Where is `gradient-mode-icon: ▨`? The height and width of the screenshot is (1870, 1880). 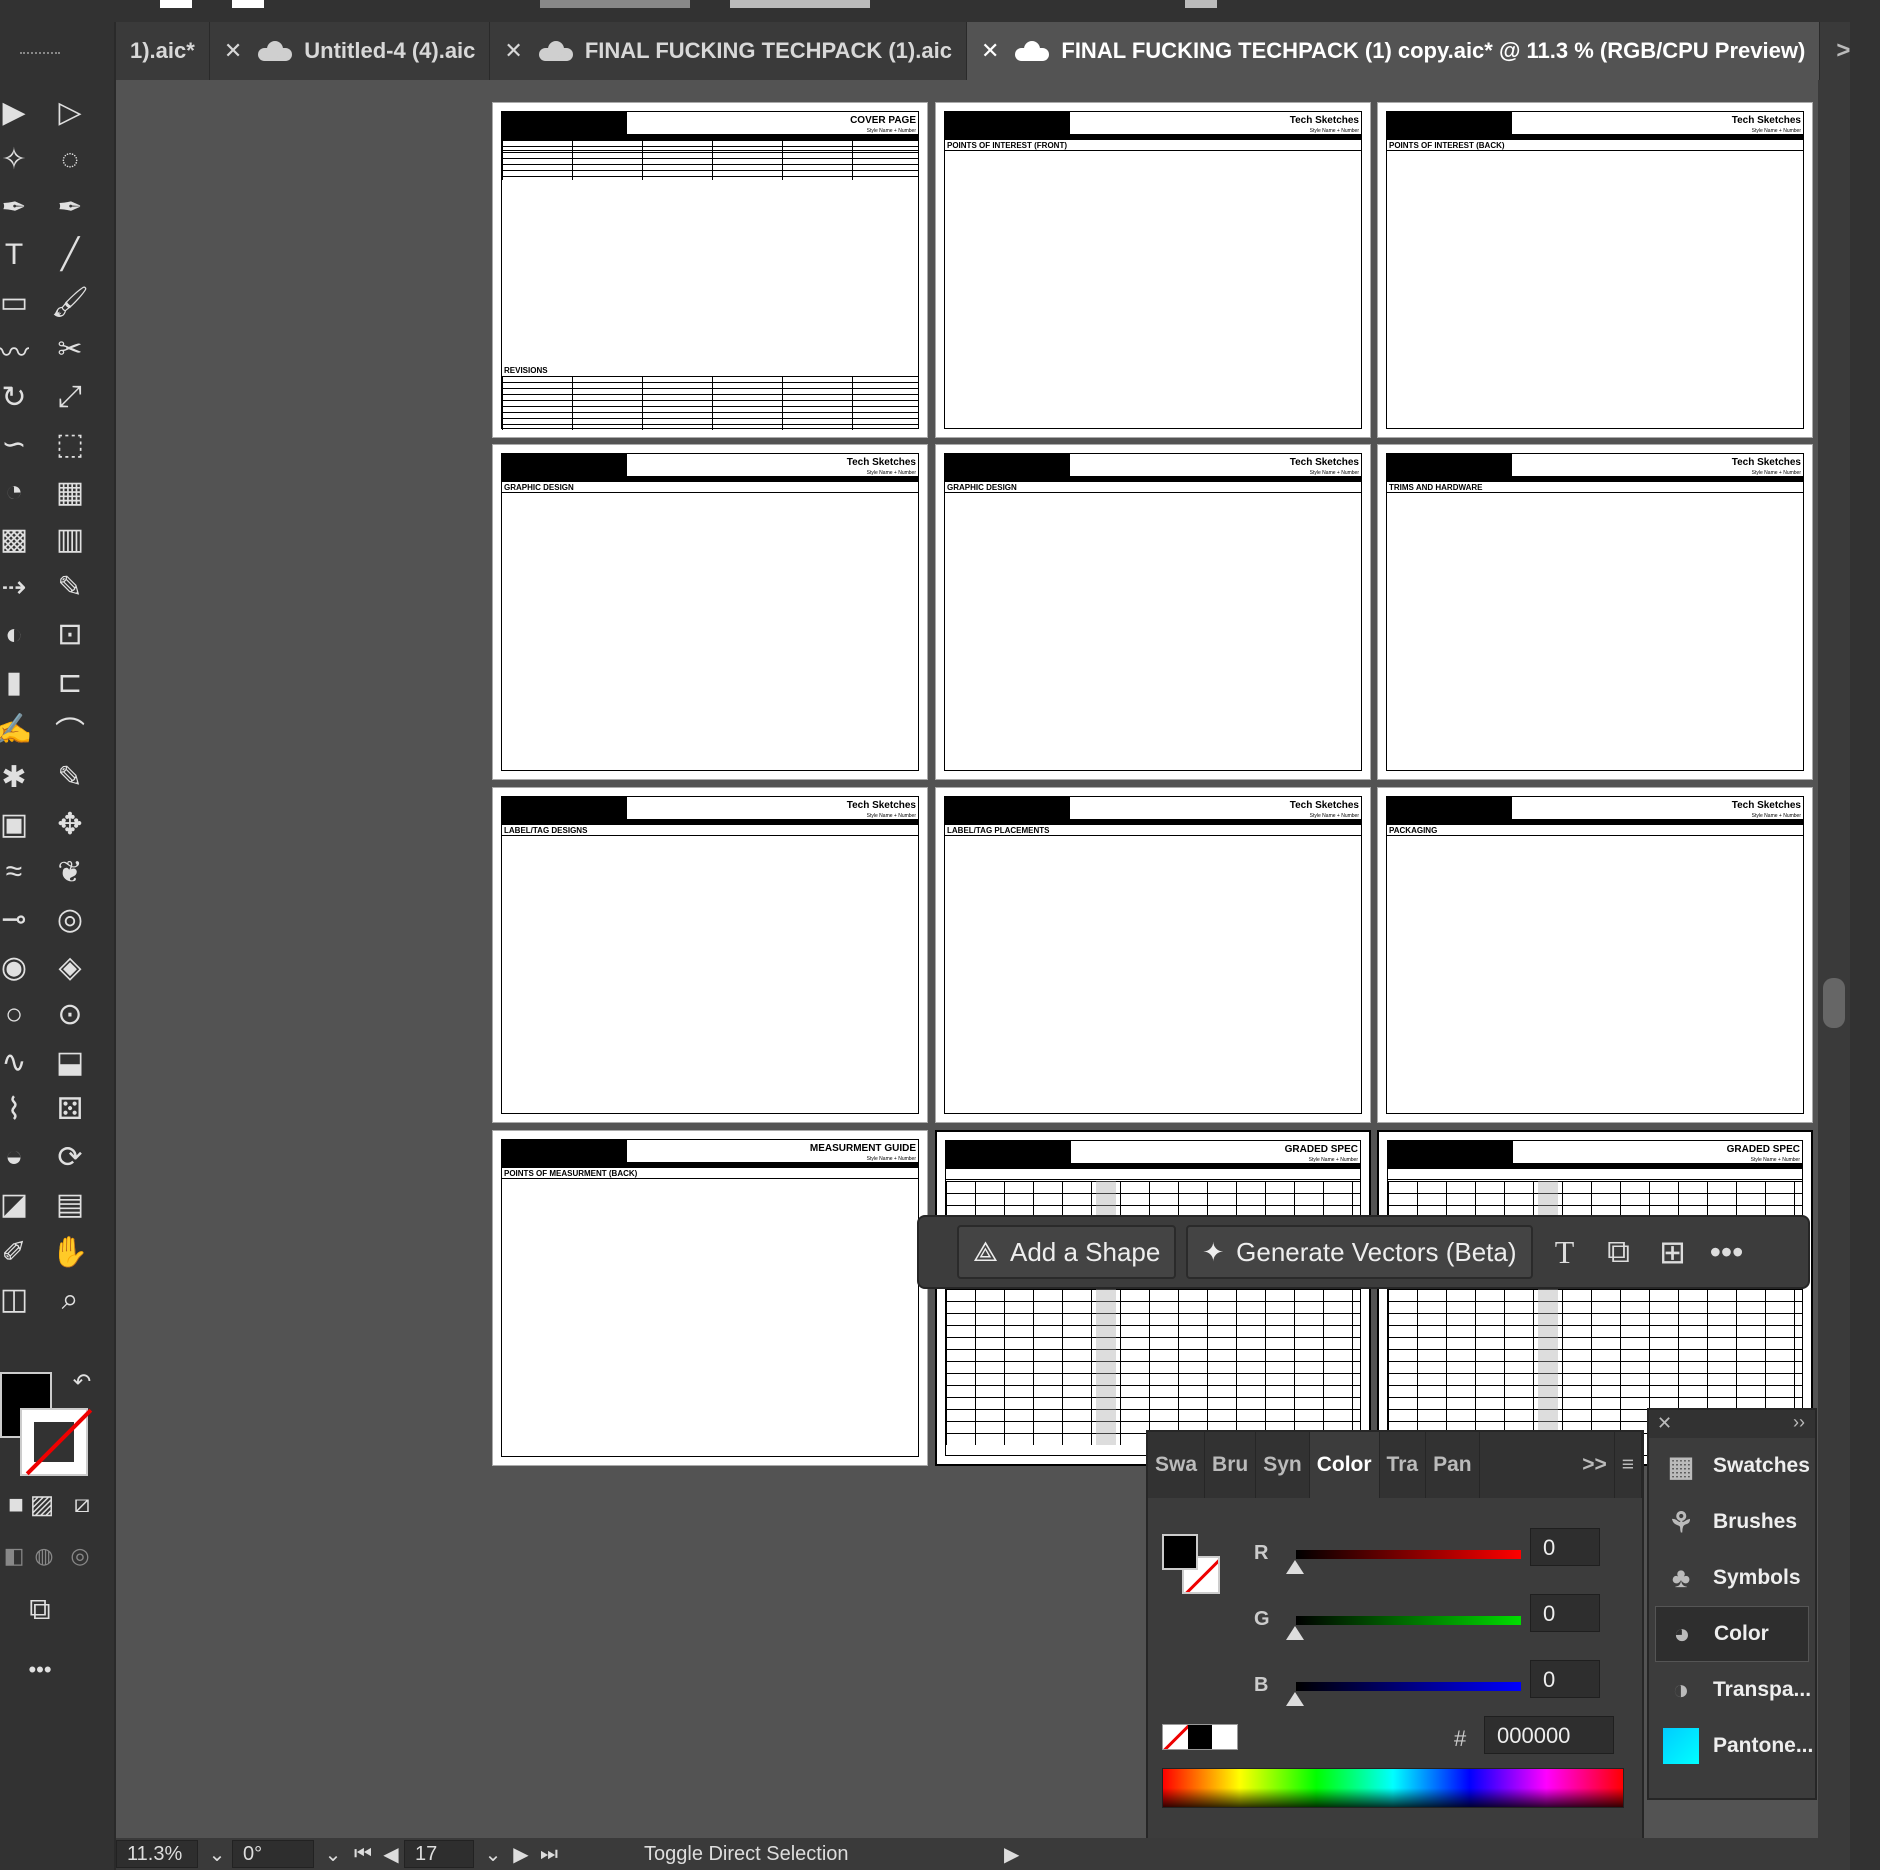
gradient-mode-icon: ▨ is located at coordinates (42, 1504).